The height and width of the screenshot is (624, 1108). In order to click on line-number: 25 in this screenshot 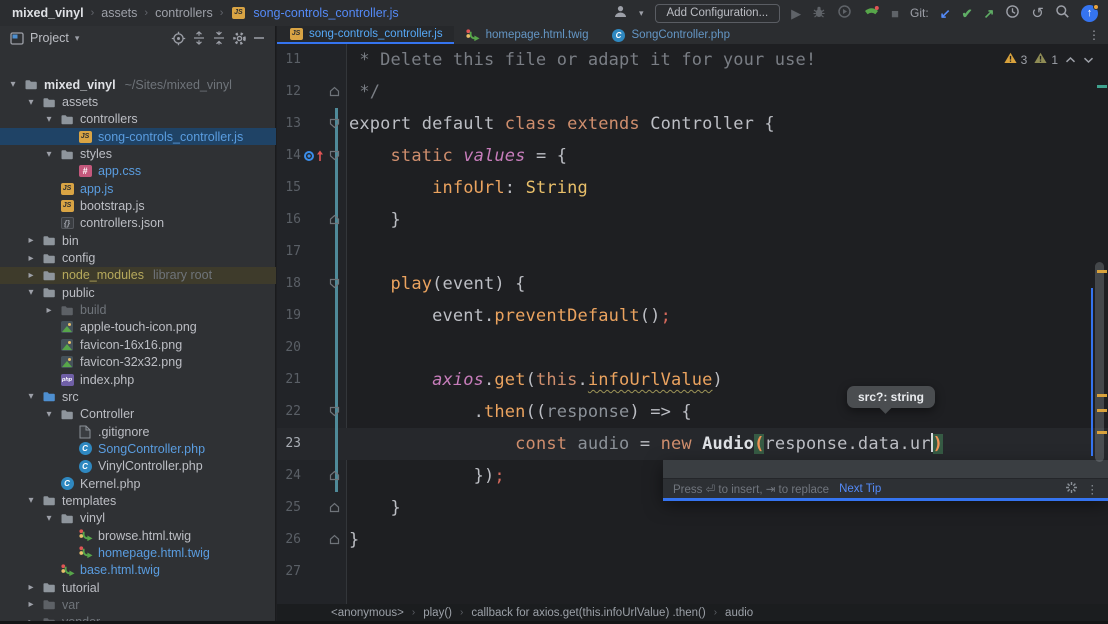, I will do `click(289, 508)`.